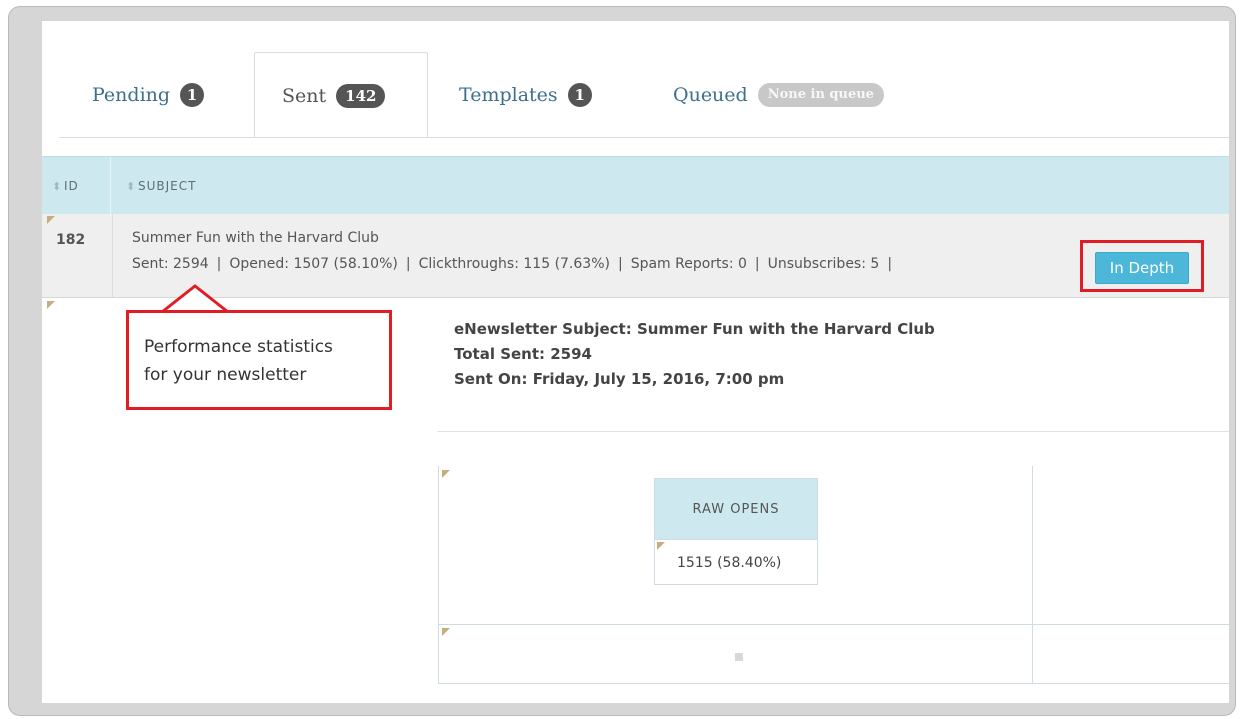  I want to click on tab-templates: Templates 1, so click(525, 95).